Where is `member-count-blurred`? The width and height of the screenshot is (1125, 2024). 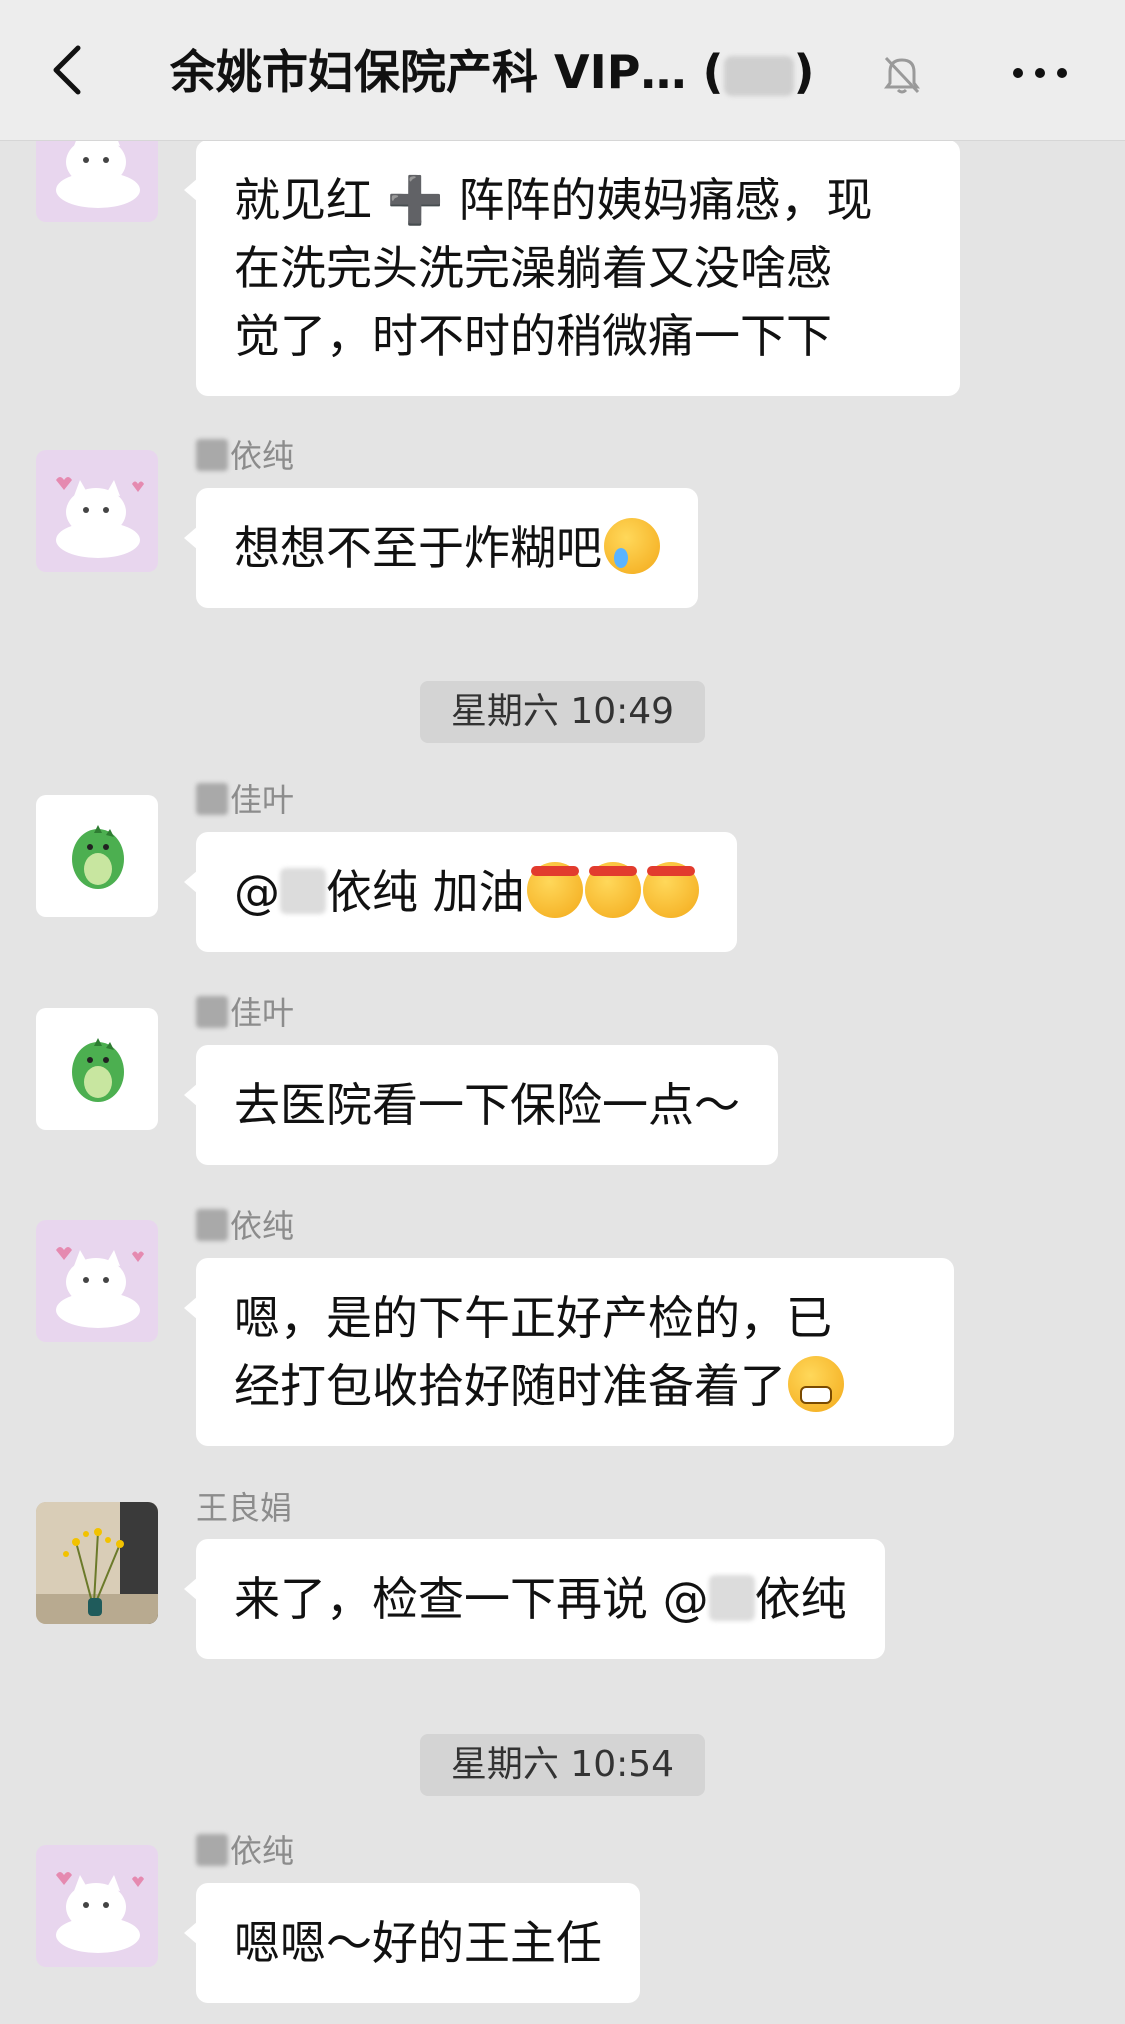
member-count-blurred is located at coordinates (758, 75).